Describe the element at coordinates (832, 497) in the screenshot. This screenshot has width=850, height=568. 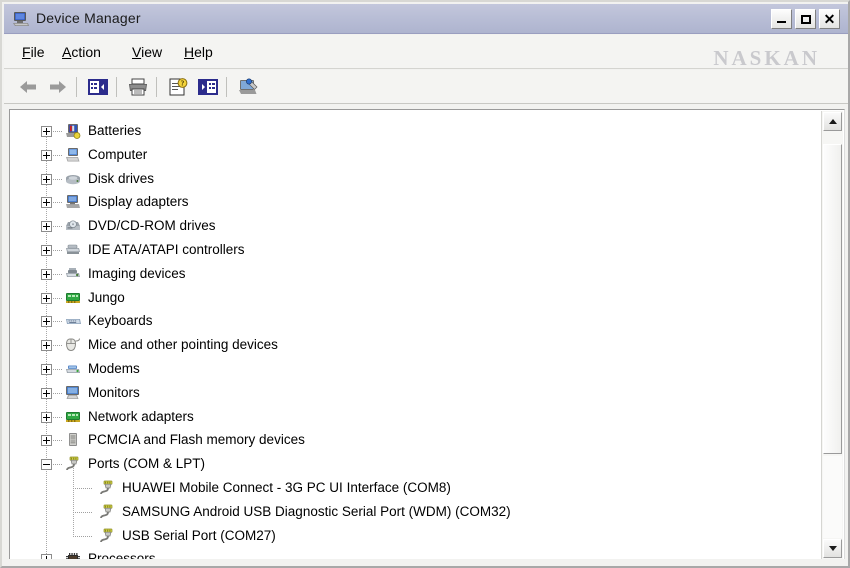
I see `scrollbar-track` at that location.